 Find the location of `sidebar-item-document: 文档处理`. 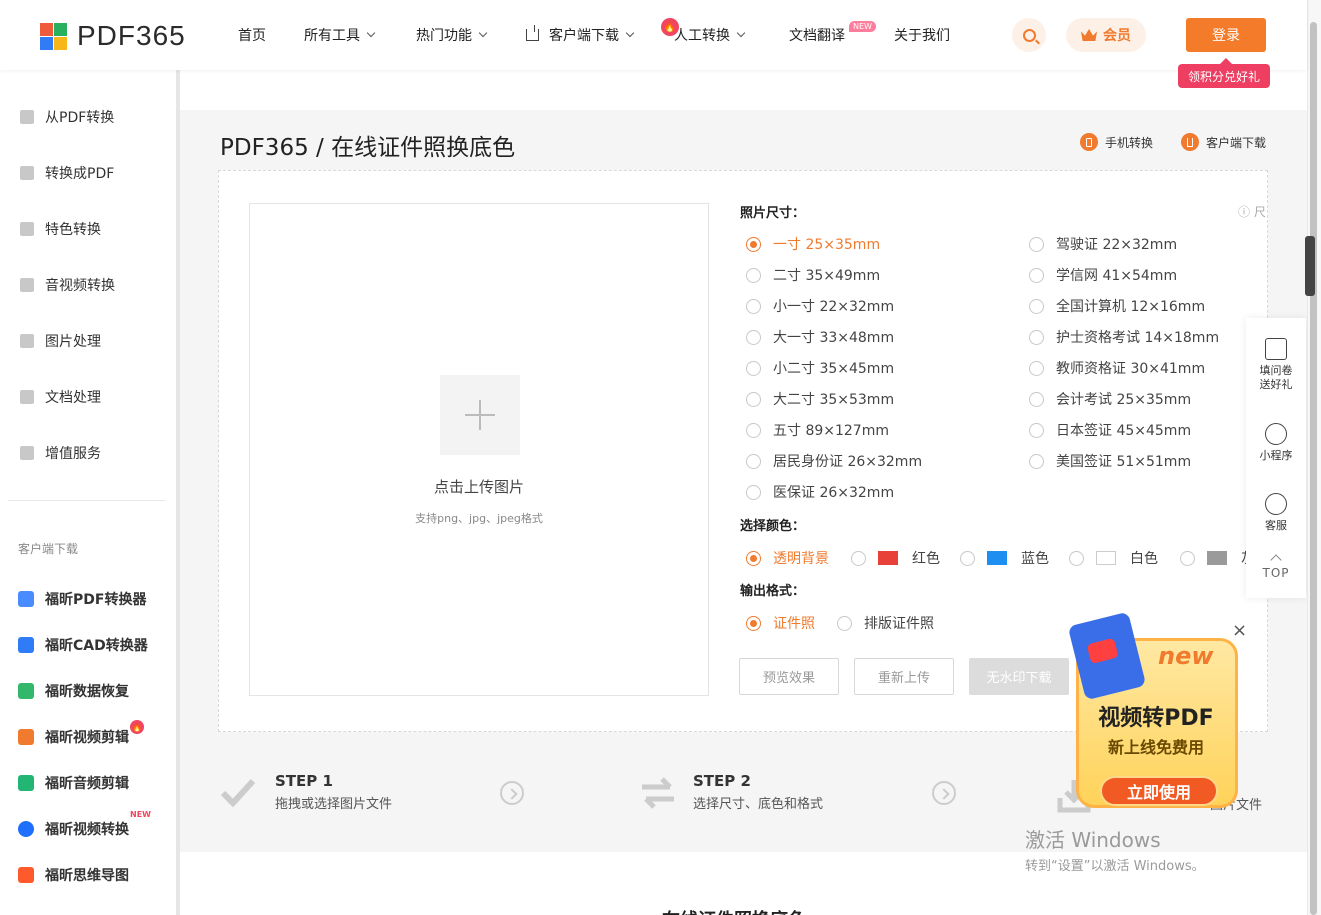

sidebar-item-document: 文档处理 is located at coordinates (60, 397).